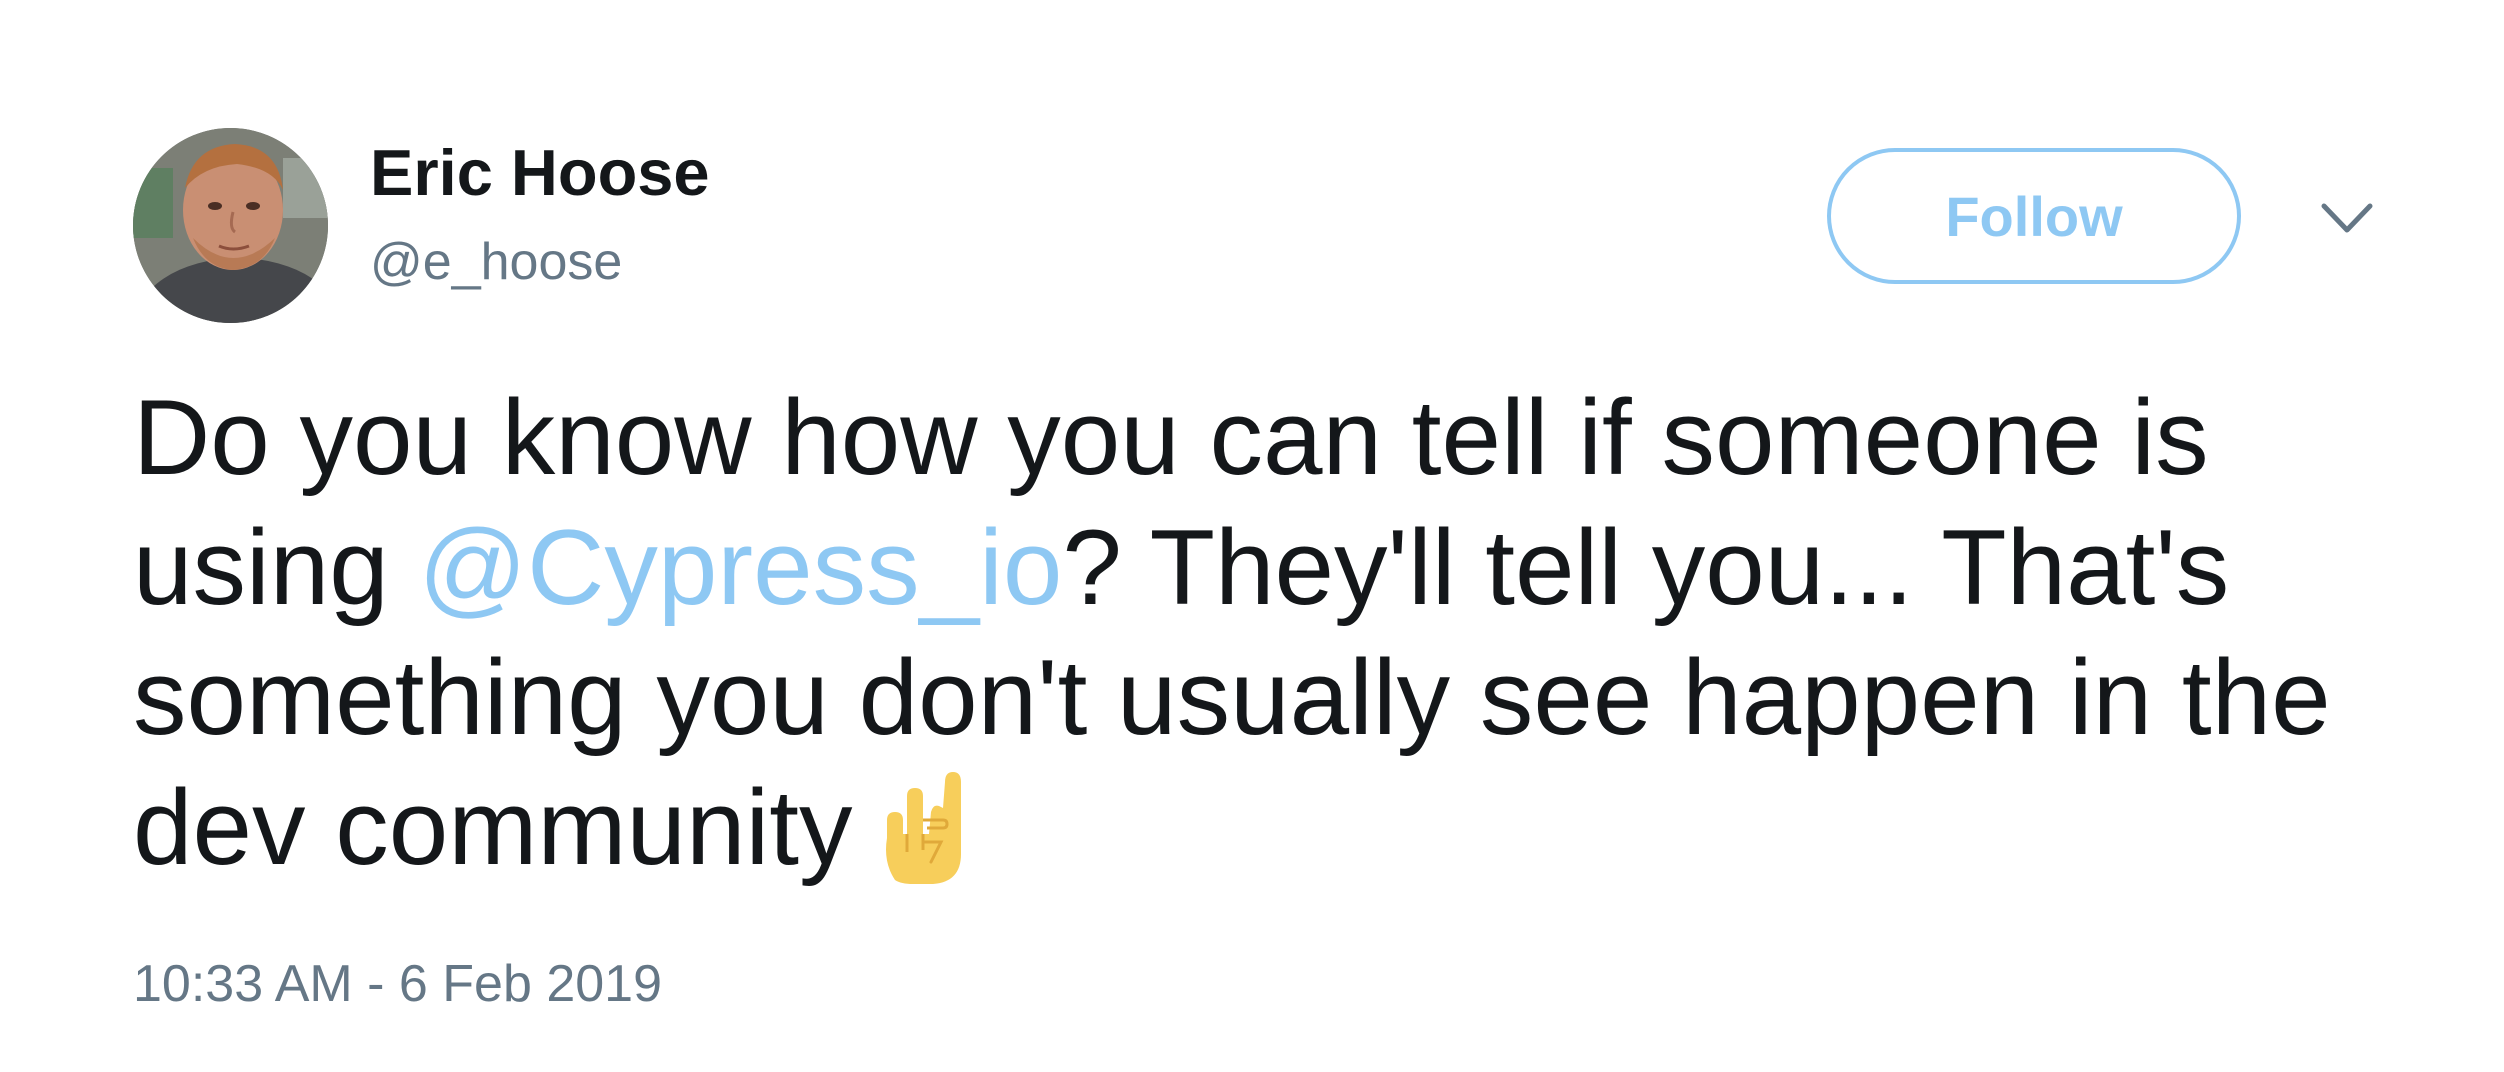  Describe the element at coordinates (923, 827) in the screenshot. I see `rock-on-hand-icon` at that location.